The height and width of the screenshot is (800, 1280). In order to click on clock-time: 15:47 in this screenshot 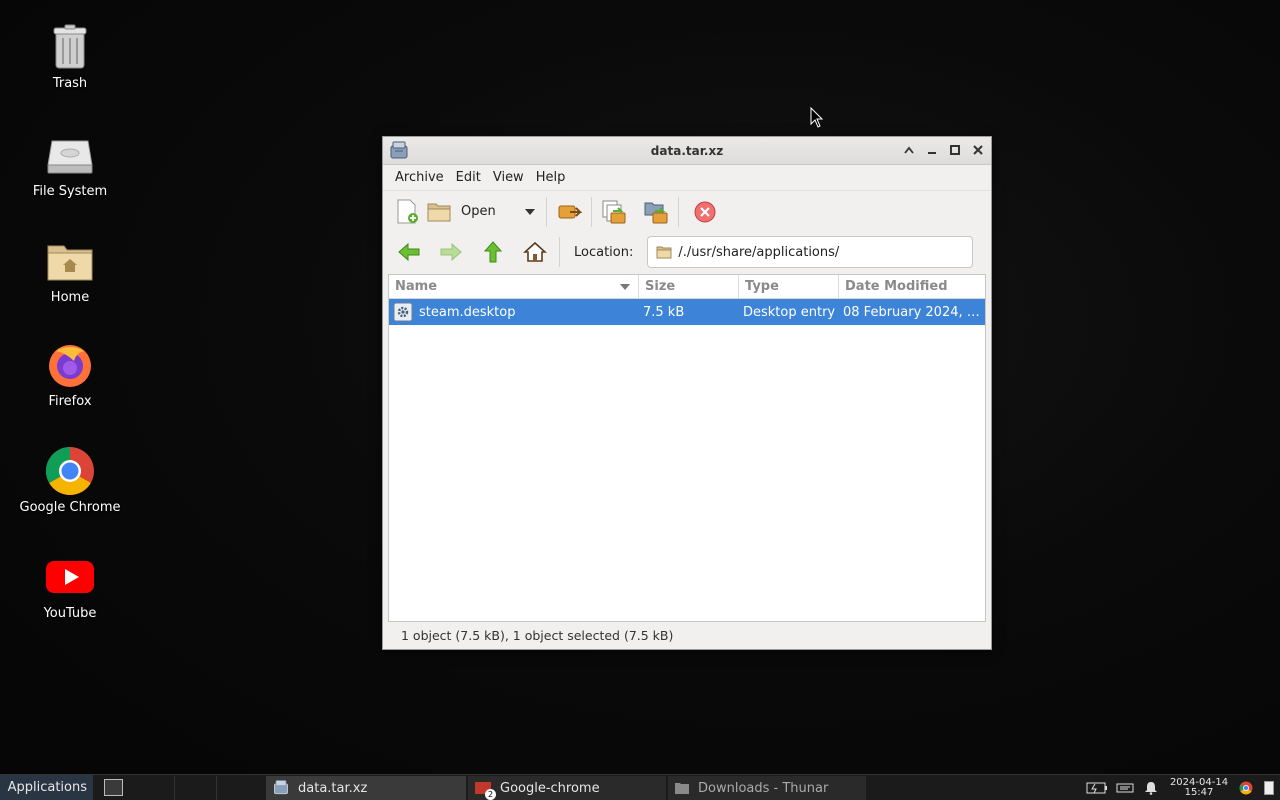, I will do `click(1199, 792)`.